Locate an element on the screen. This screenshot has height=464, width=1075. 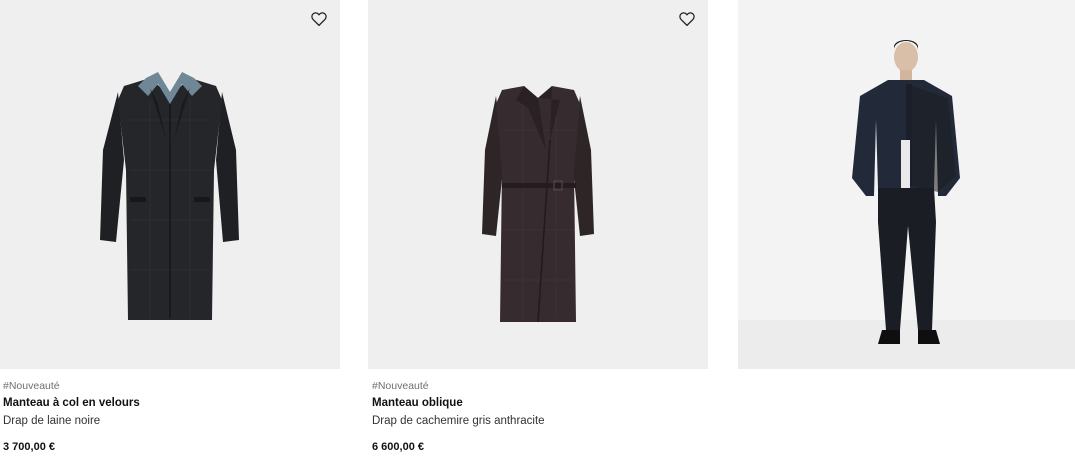
product-price: 3 700,00 € is located at coordinates (29, 447).